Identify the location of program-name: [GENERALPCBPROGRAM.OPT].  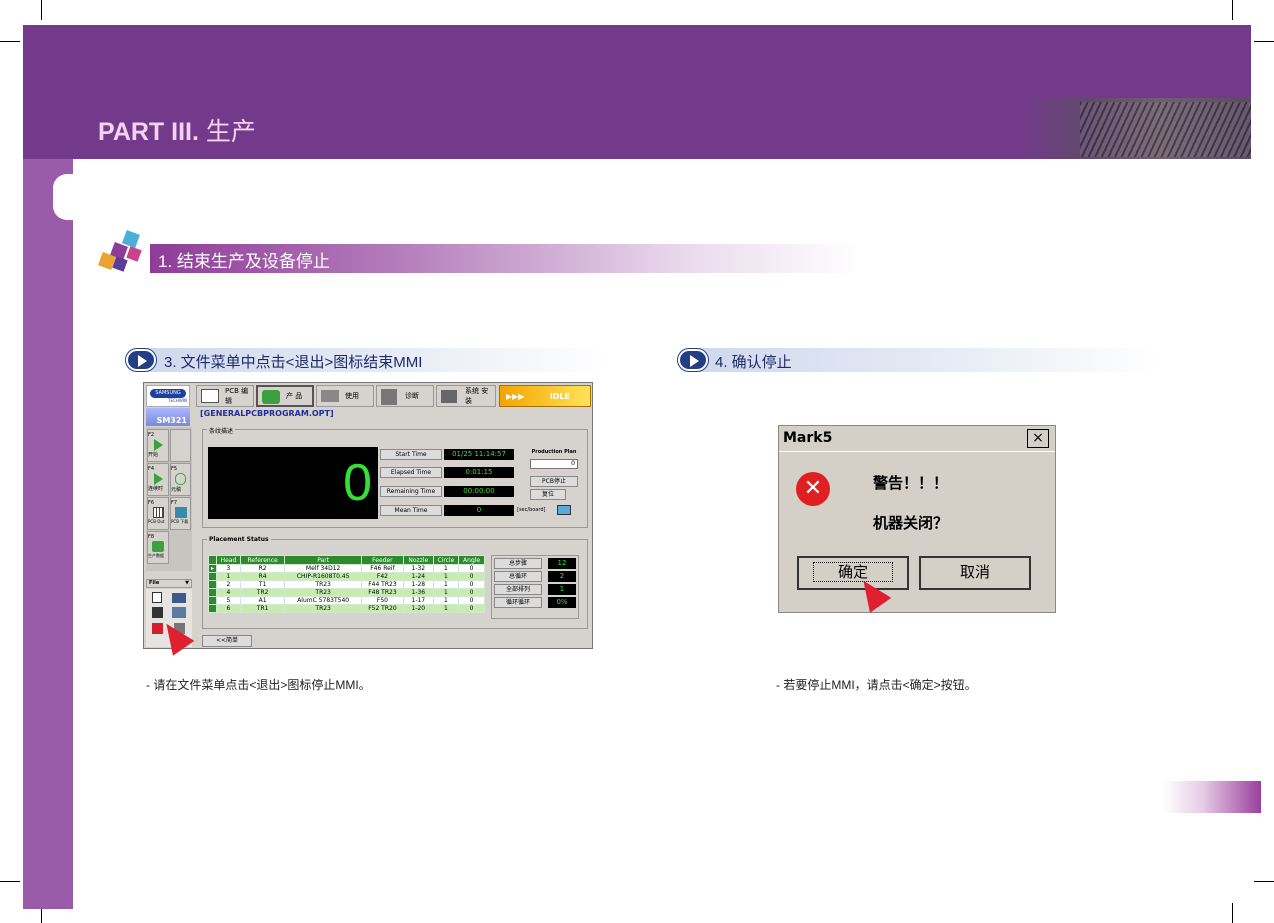
(267, 413).